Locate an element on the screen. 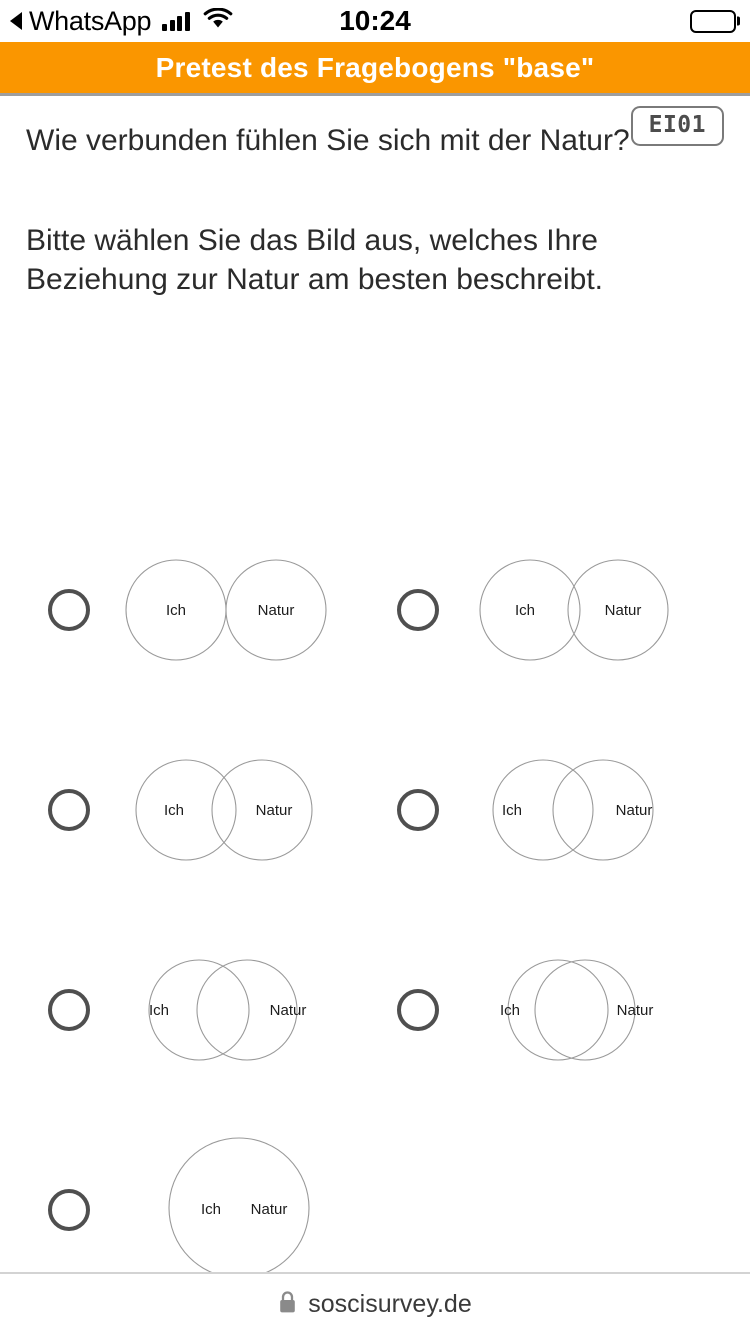  app-title-bar: Pretest des Fragebogens "base" is located at coordinates (375, 69).